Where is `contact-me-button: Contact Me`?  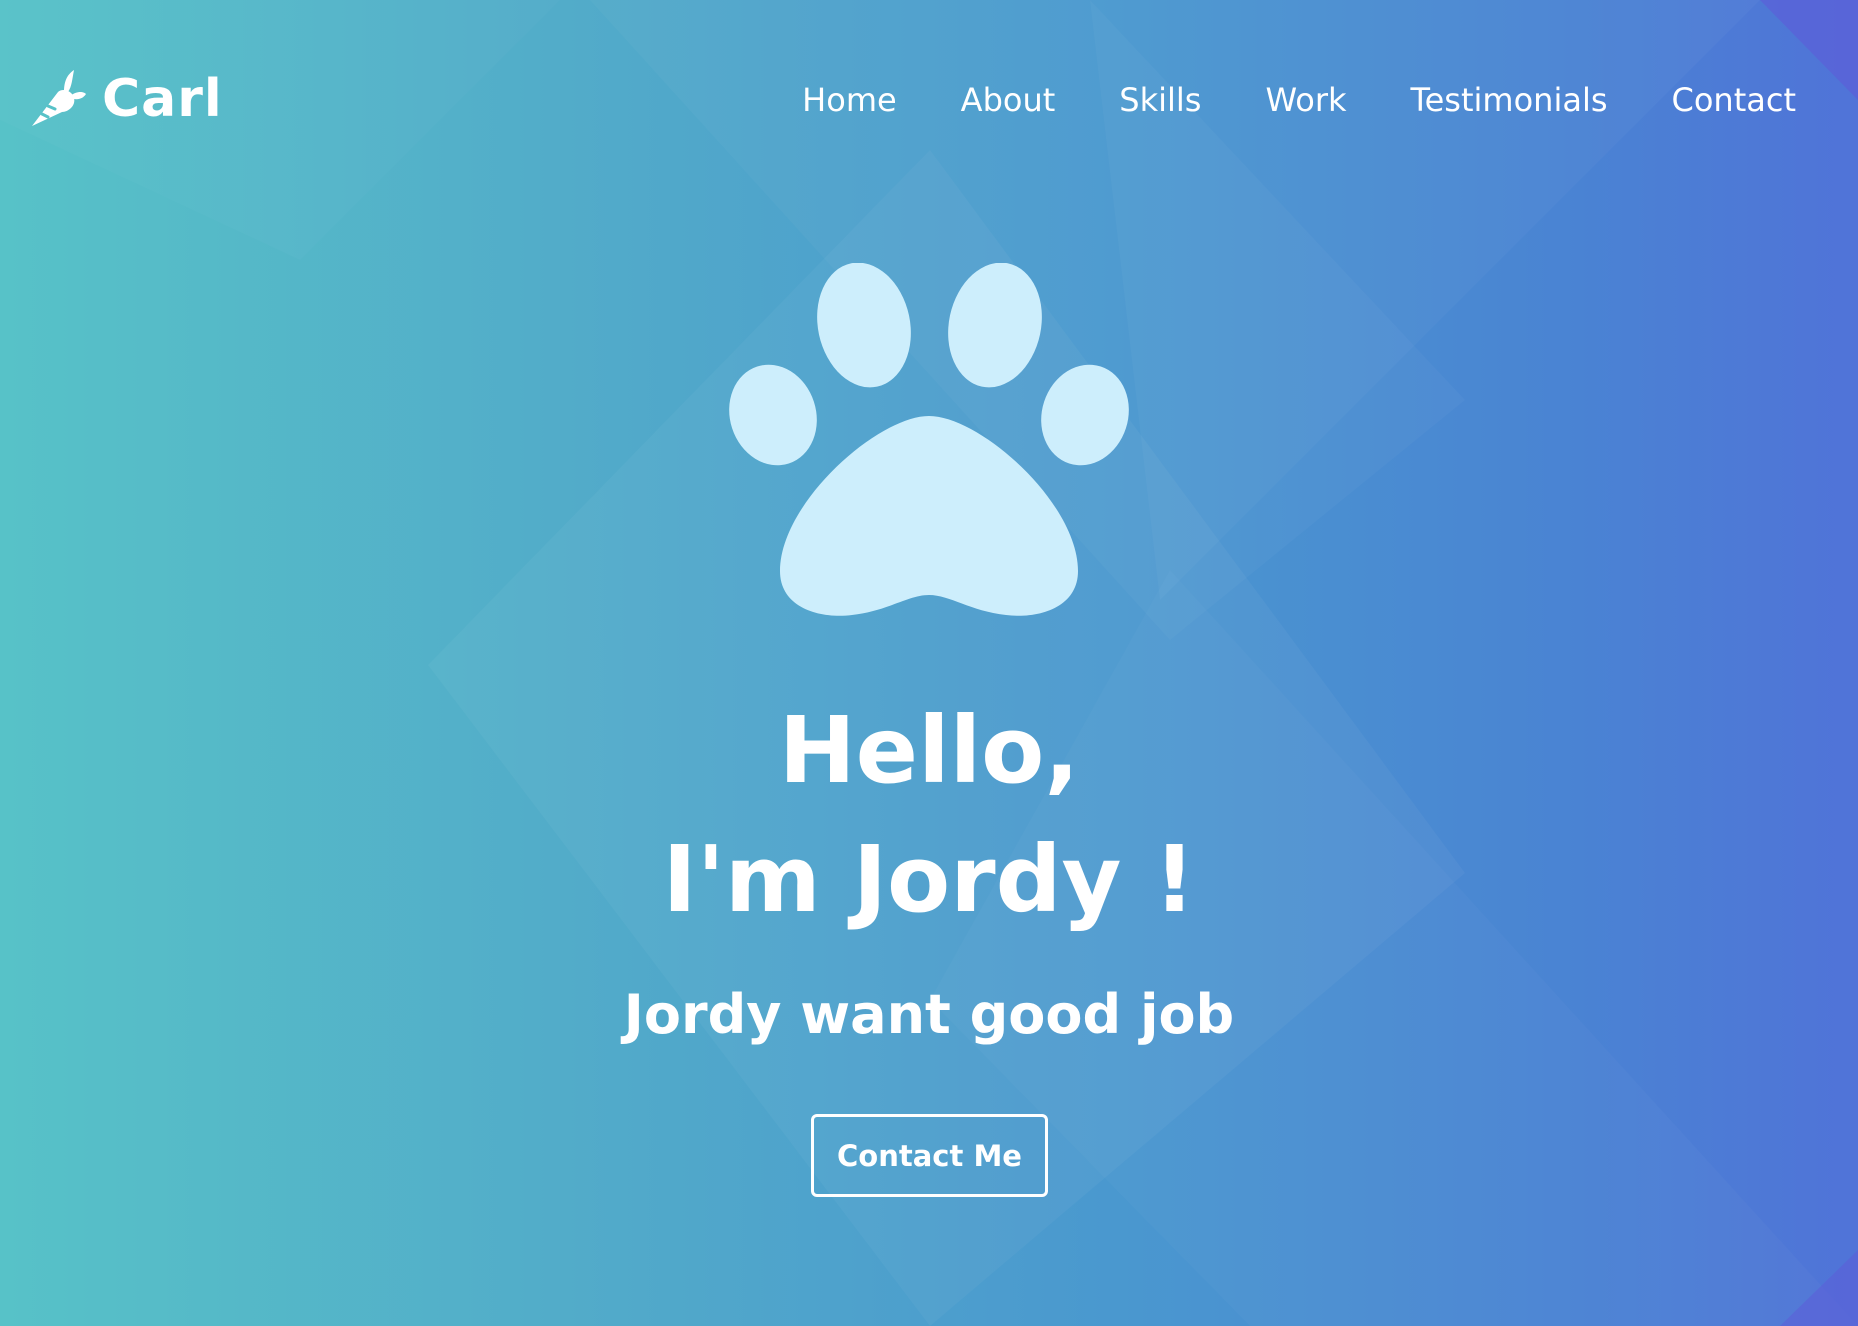
contact-me-button: Contact Me is located at coordinates (929, 1155).